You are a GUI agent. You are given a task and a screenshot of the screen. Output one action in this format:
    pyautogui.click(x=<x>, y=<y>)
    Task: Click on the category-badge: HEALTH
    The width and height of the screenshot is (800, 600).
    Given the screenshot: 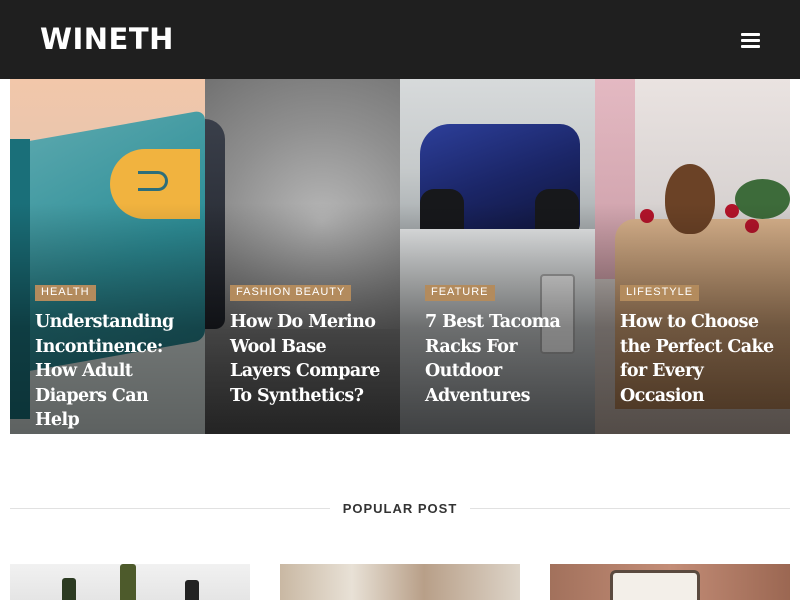 What is the action you would take?
    pyautogui.click(x=65, y=293)
    